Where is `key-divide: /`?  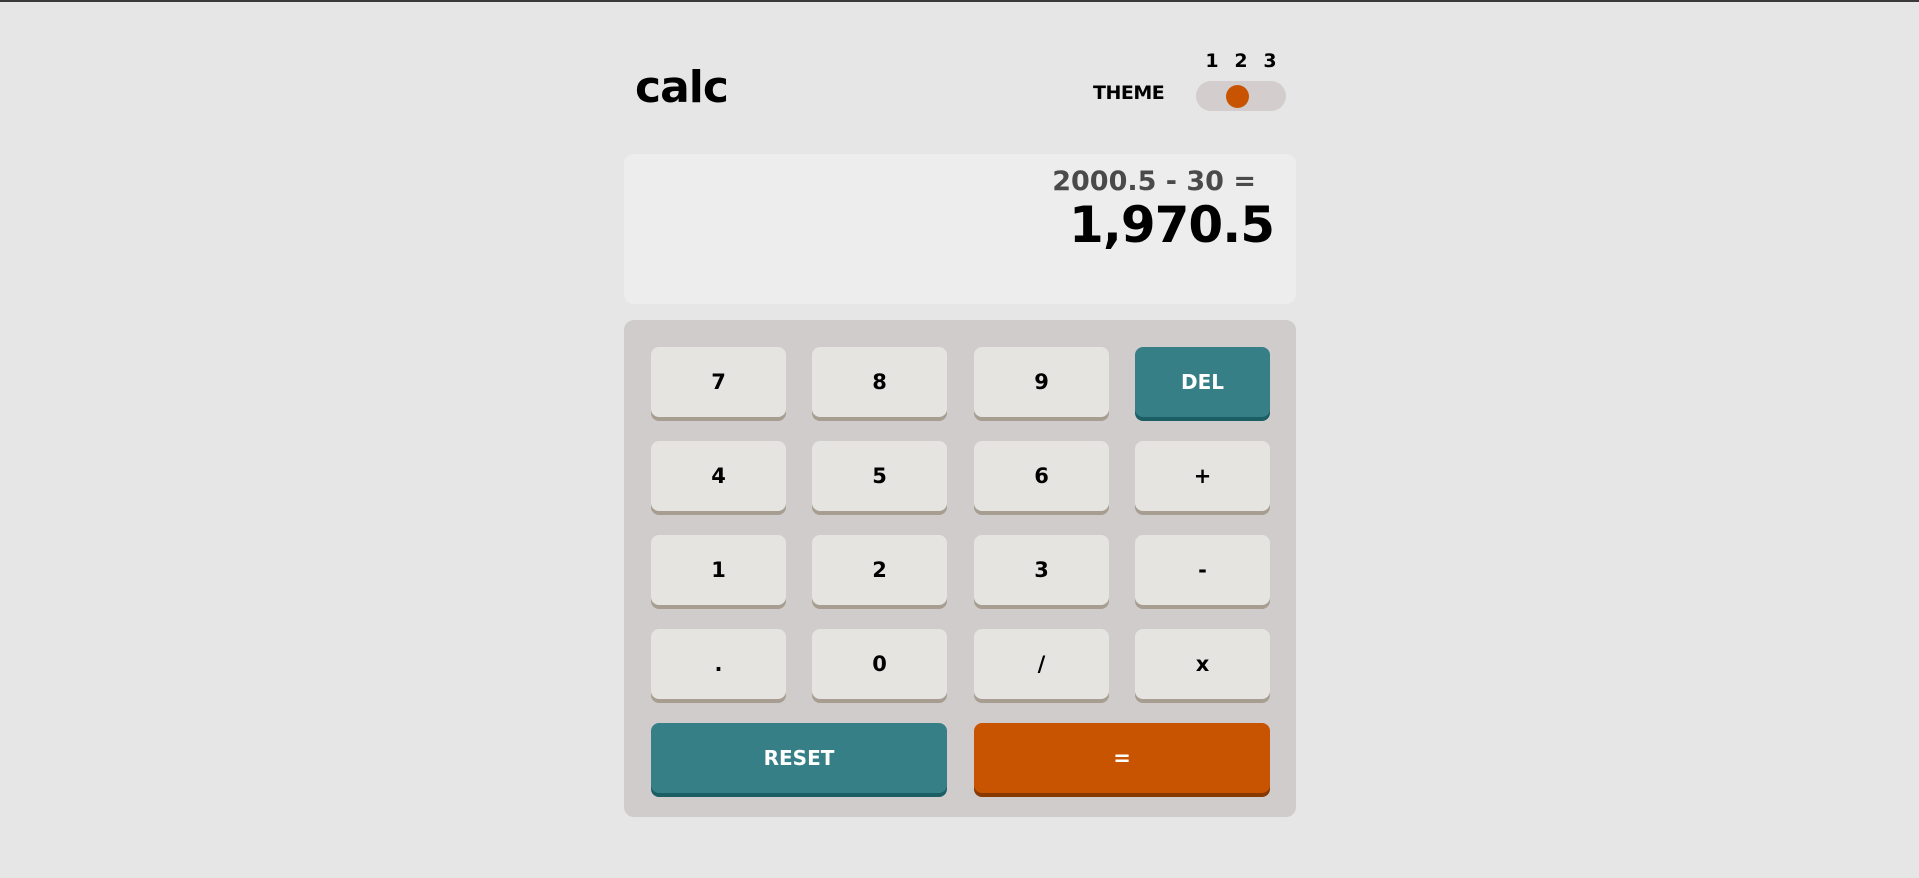
key-divide: / is located at coordinates (1041, 664).